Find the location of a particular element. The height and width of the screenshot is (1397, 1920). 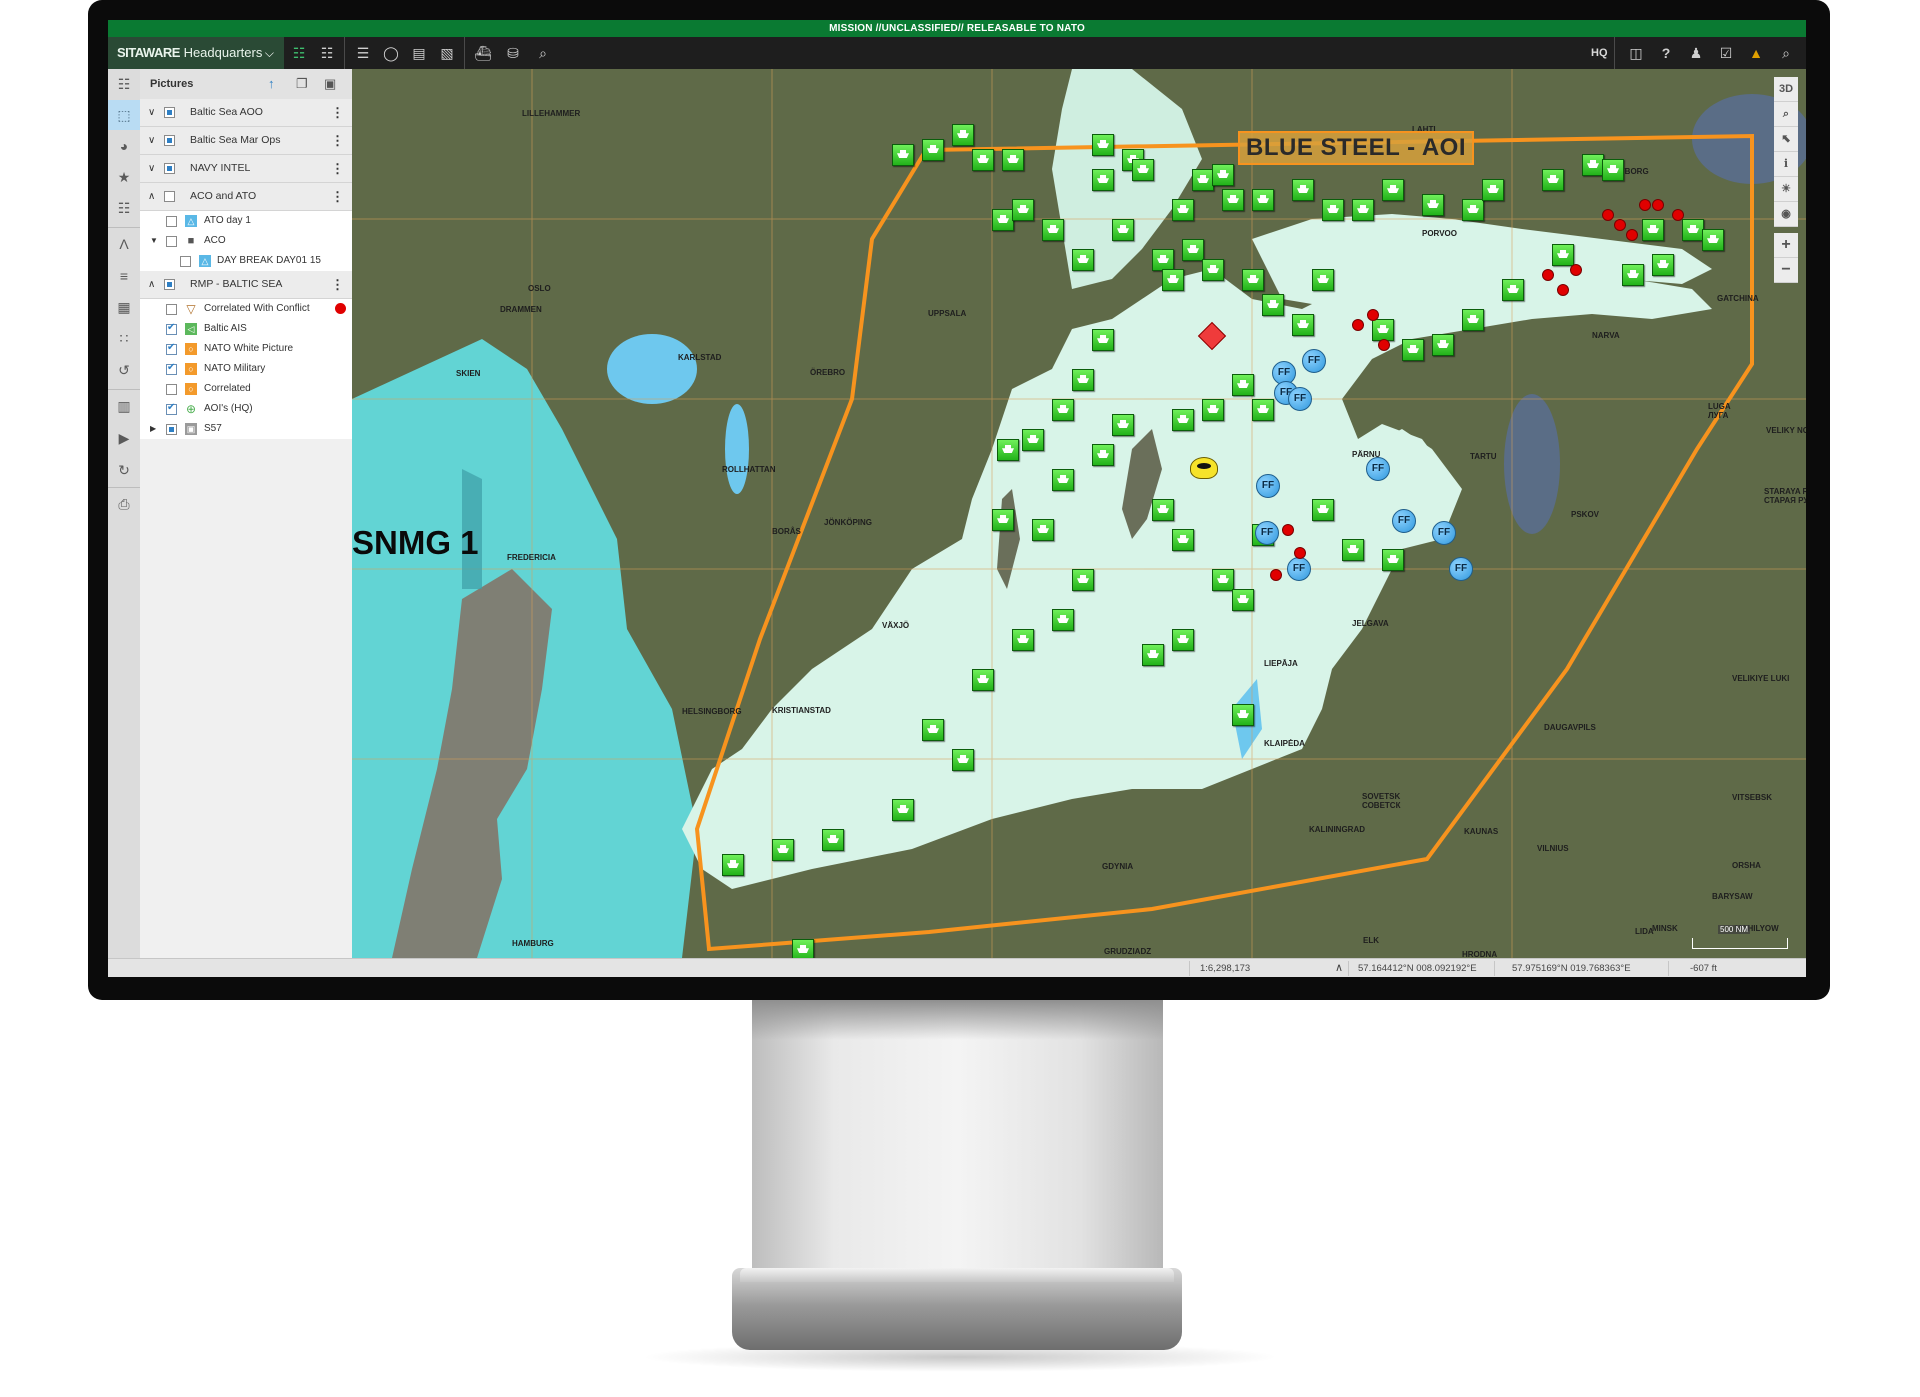

search-icon: ⌕ is located at coordinates (1786, 53).